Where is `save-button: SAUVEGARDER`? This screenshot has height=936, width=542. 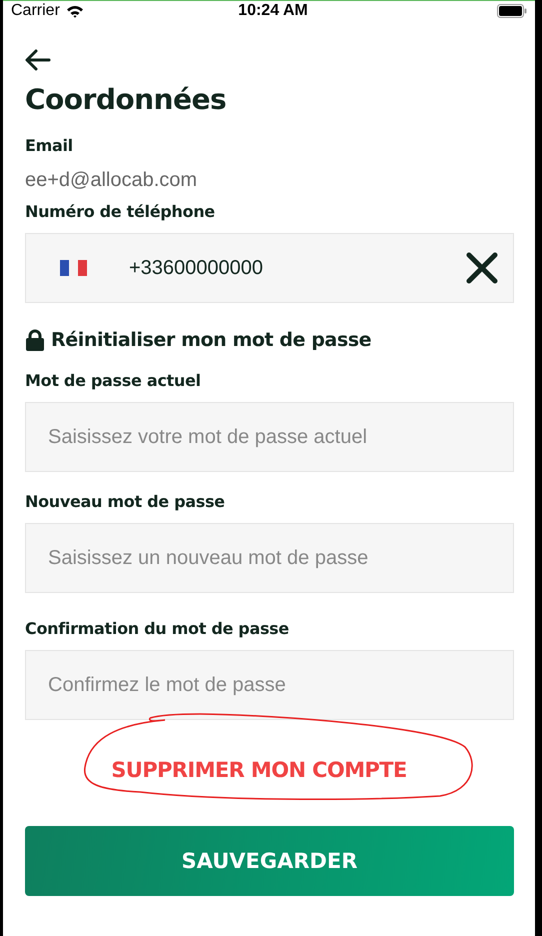 save-button: SAUVEGARDER is located at coordinates (269, 861).